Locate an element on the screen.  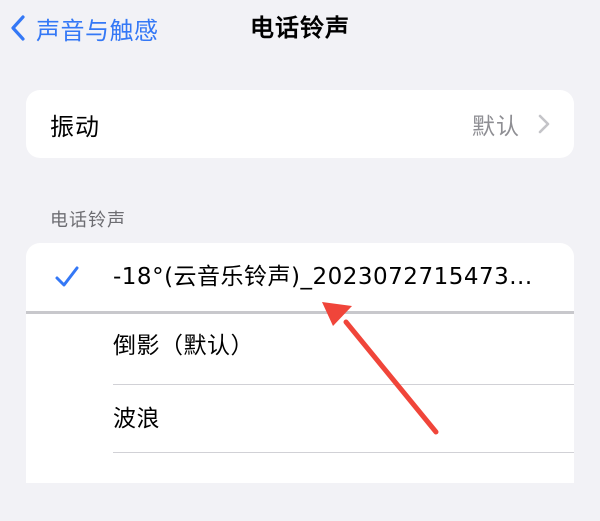
navigation-bar: 声音与触感 电话铃声 is located at coordinates (300, 28).